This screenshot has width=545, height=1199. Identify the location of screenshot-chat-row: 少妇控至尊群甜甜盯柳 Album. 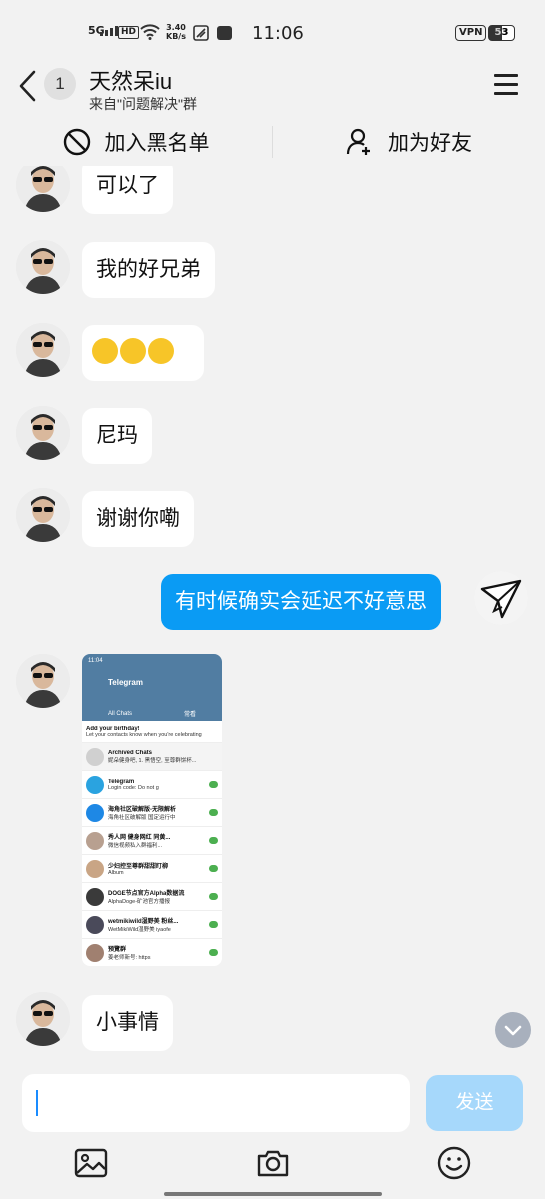
(152, 869).